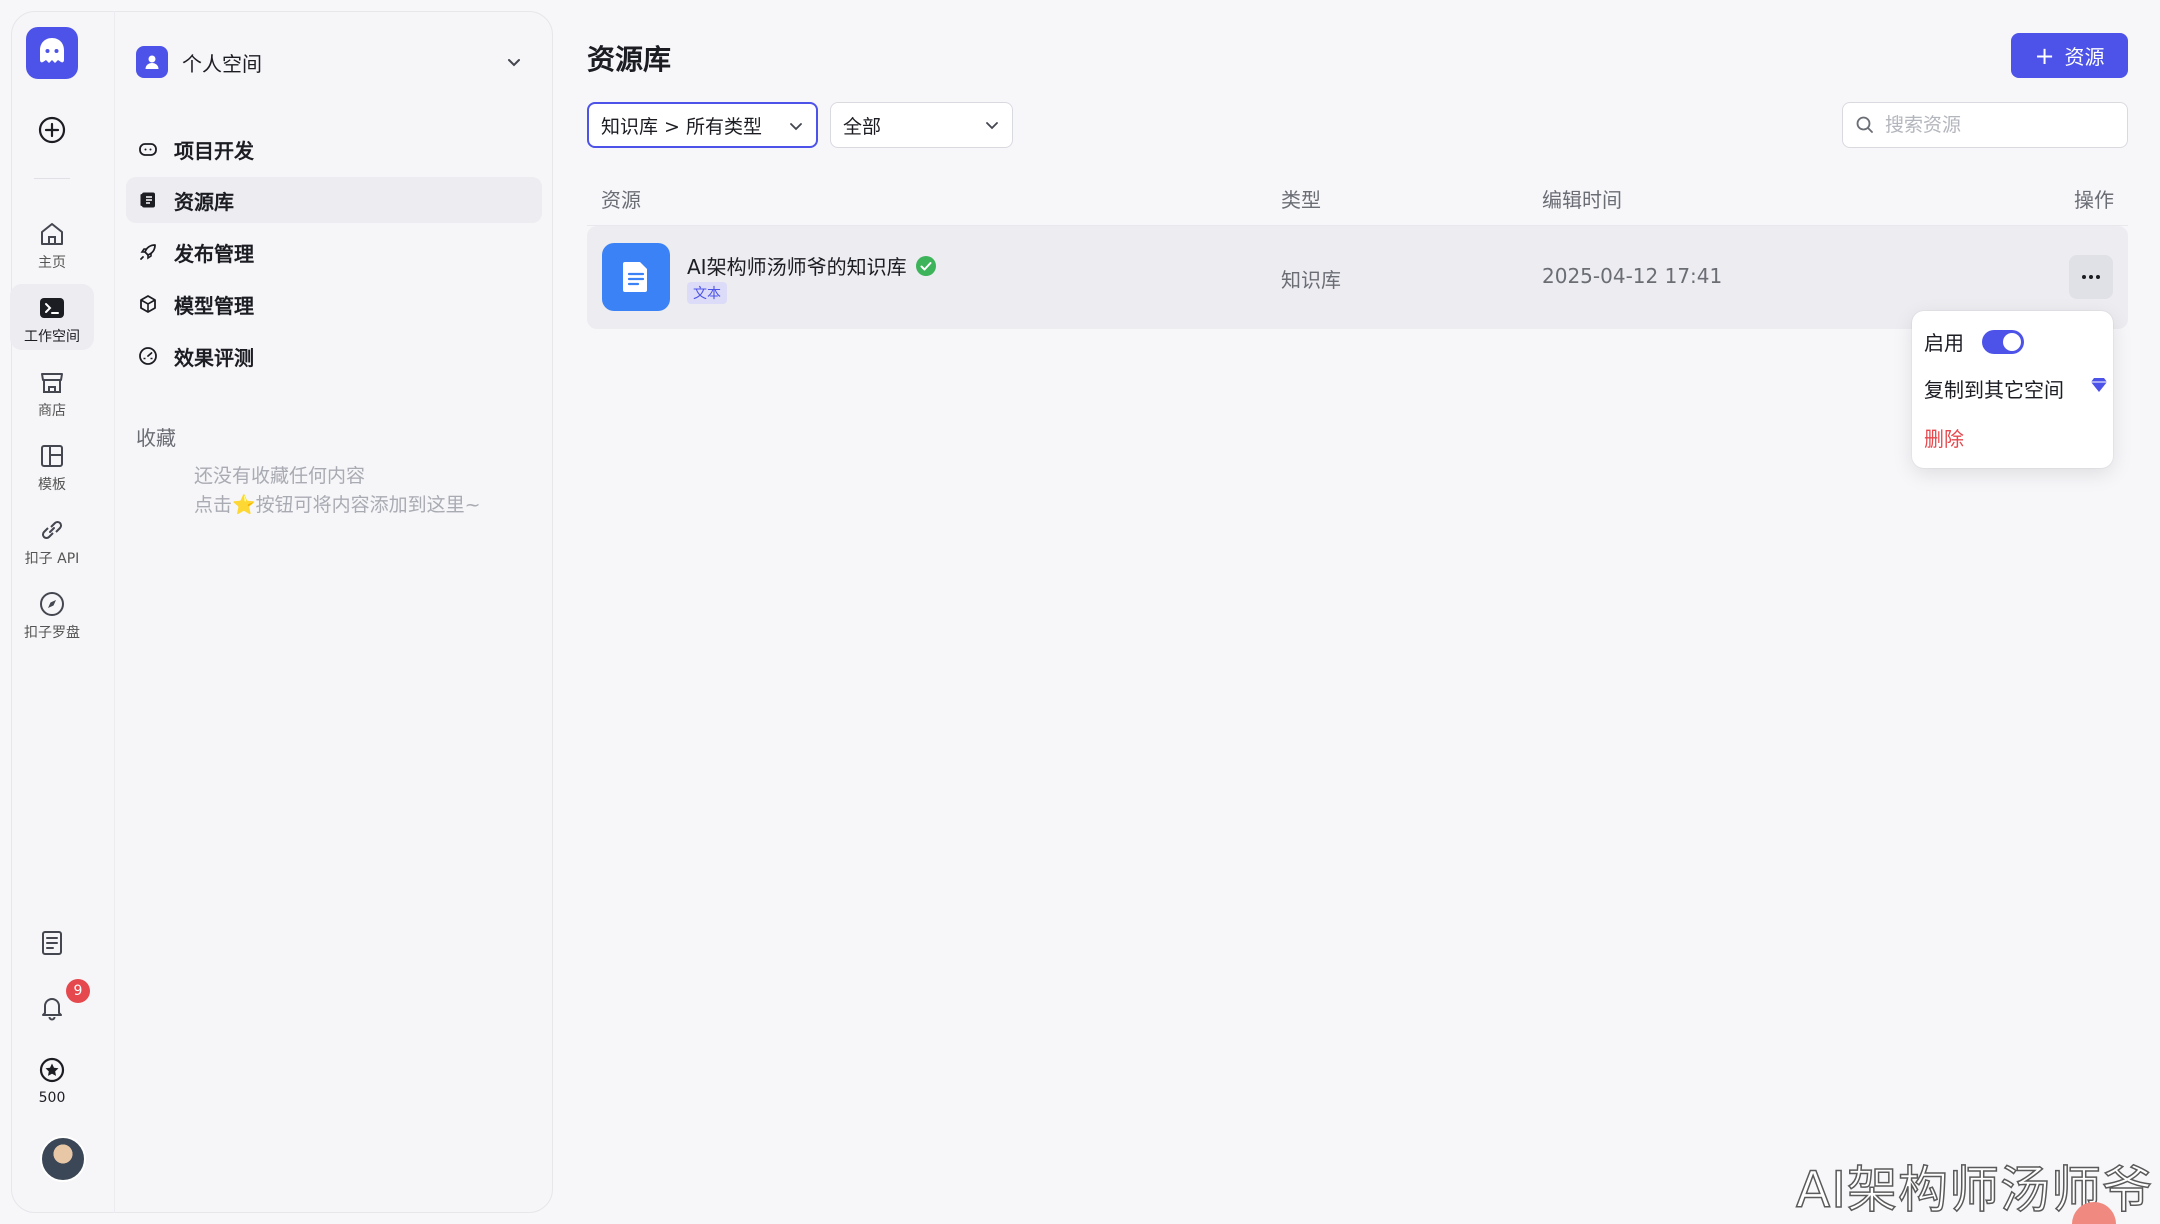 The width and height of the screenshot is (2160, 1224). I want to click on compass-icon, so click(52, 604).